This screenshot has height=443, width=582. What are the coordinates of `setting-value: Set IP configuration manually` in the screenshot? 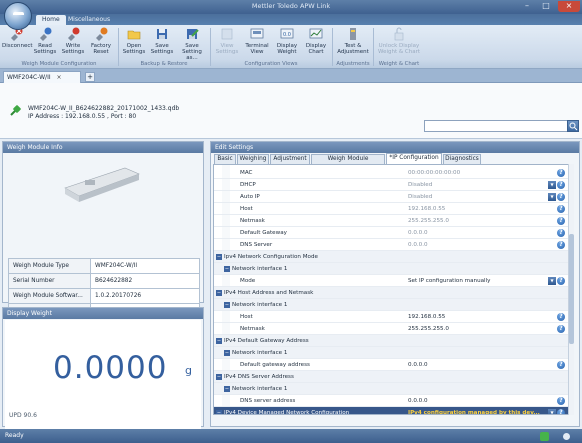 It's located at (449, 281).